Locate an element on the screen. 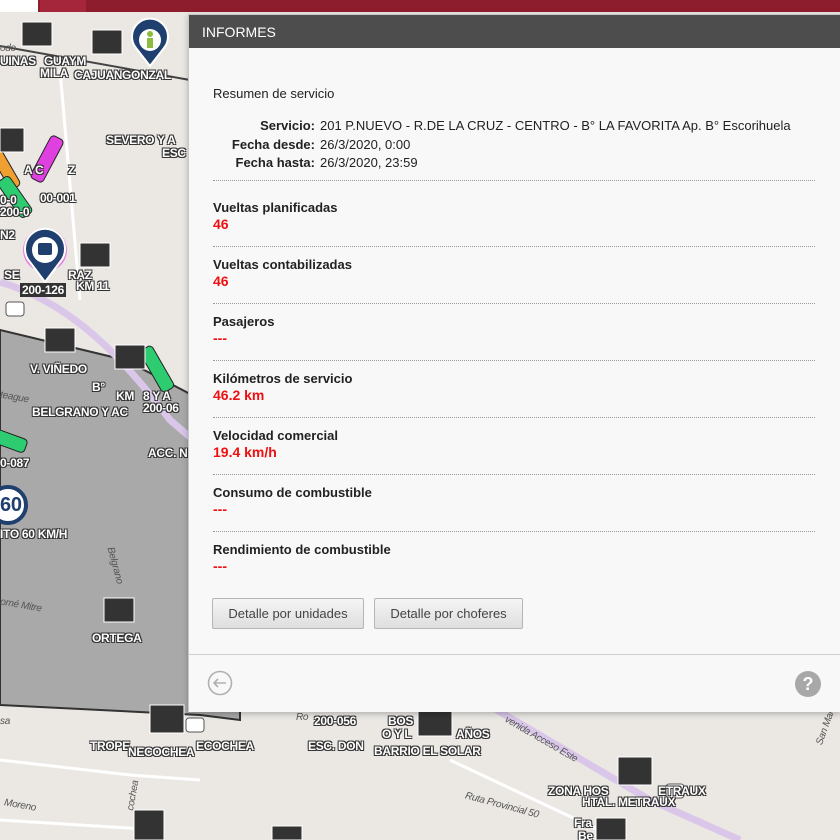  map-label-necochea: NECOCHEA is located at coordinates (161, 752).